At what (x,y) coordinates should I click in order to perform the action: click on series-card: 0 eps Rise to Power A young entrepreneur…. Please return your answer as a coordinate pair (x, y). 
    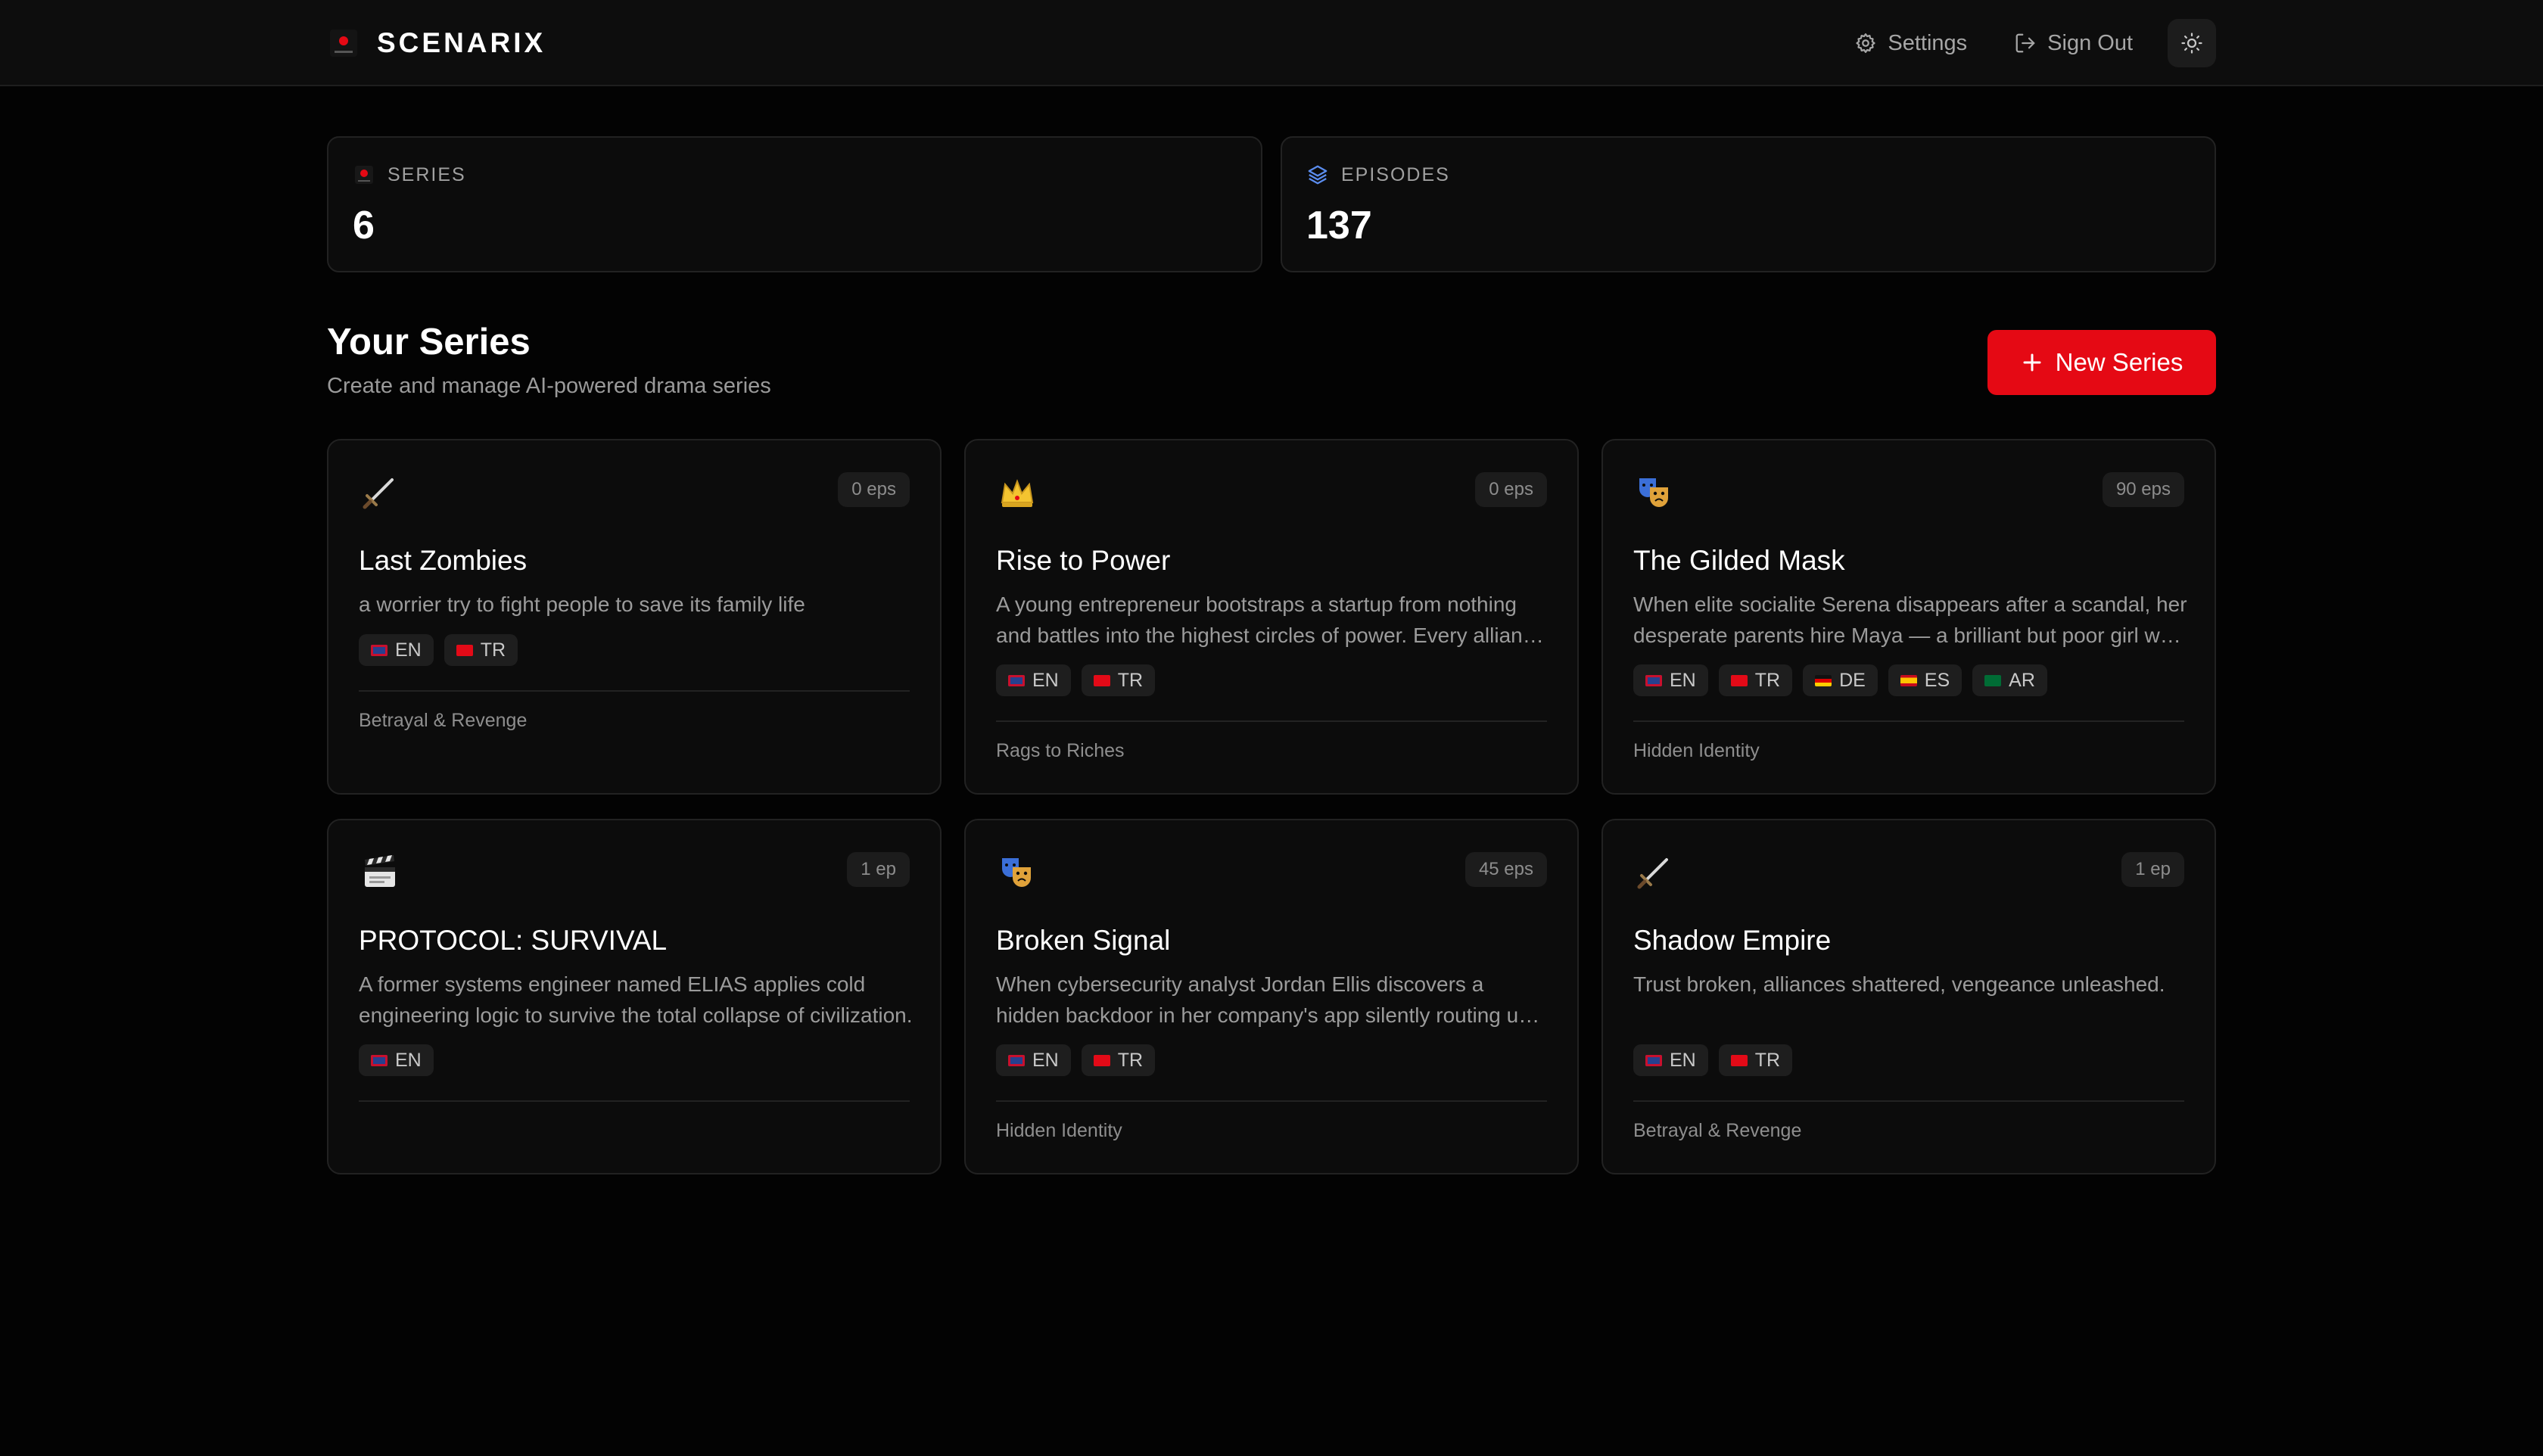
    Looking at the image, I should click on (1271, 617).